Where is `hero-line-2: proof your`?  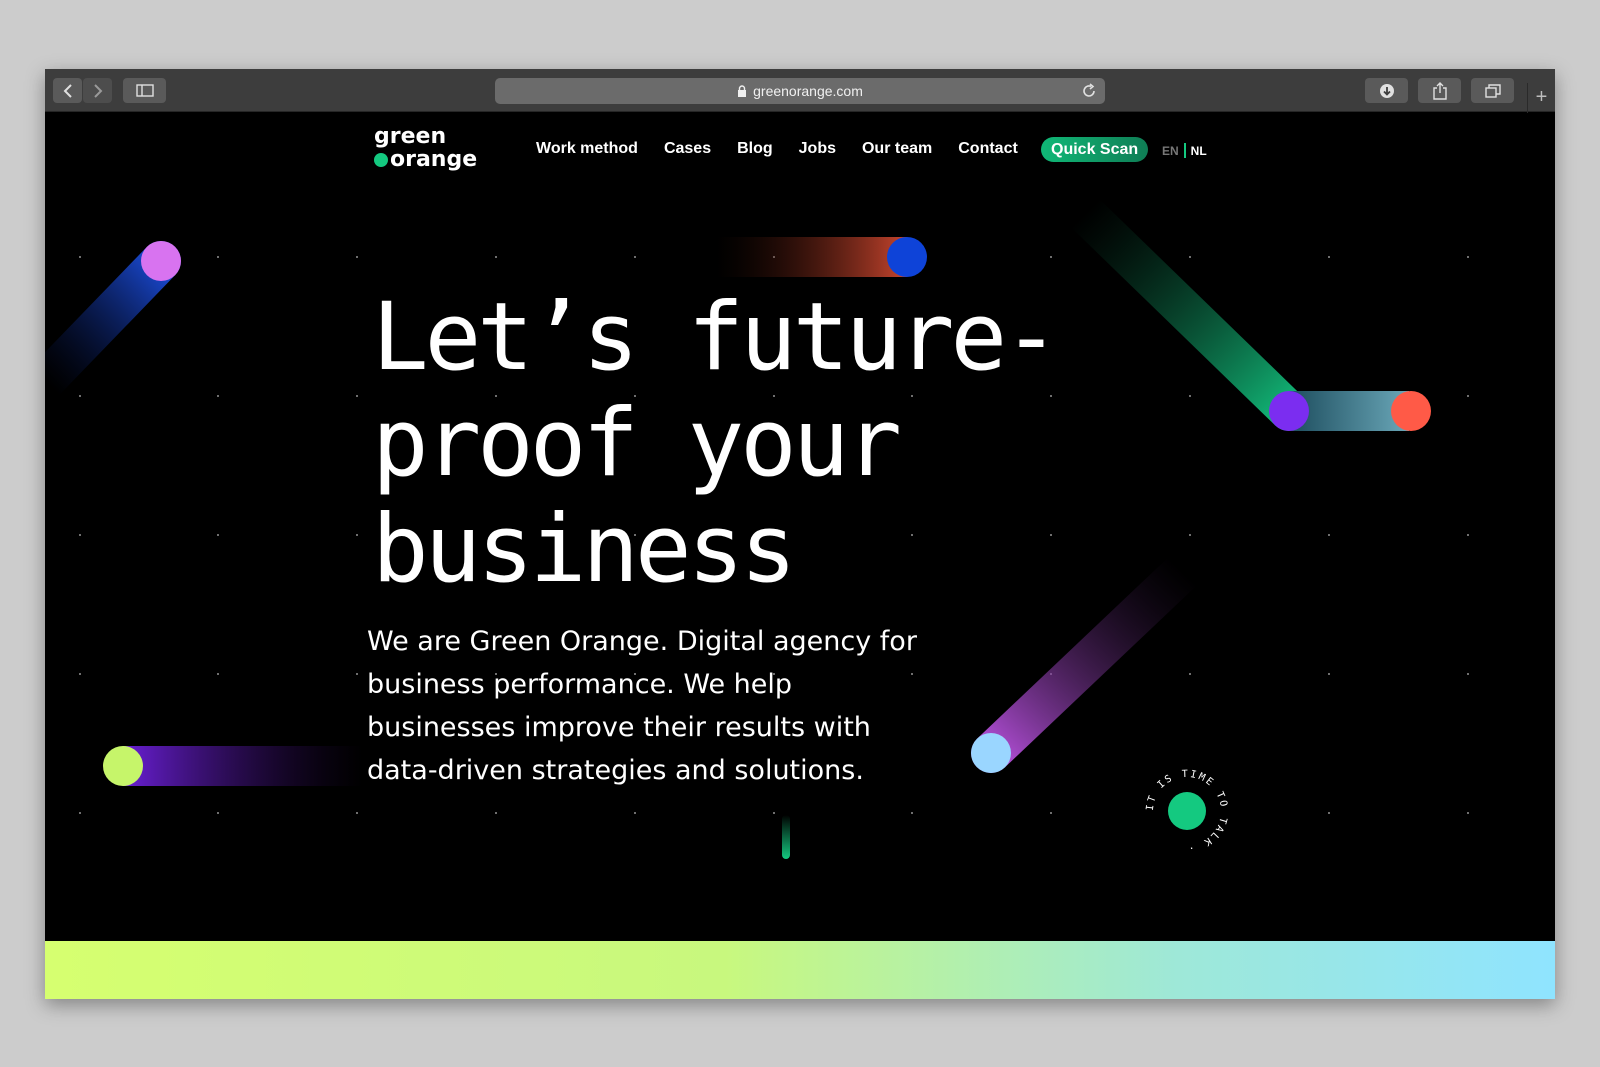
hero-line-2: proof your is located at coordinates (637, 443).